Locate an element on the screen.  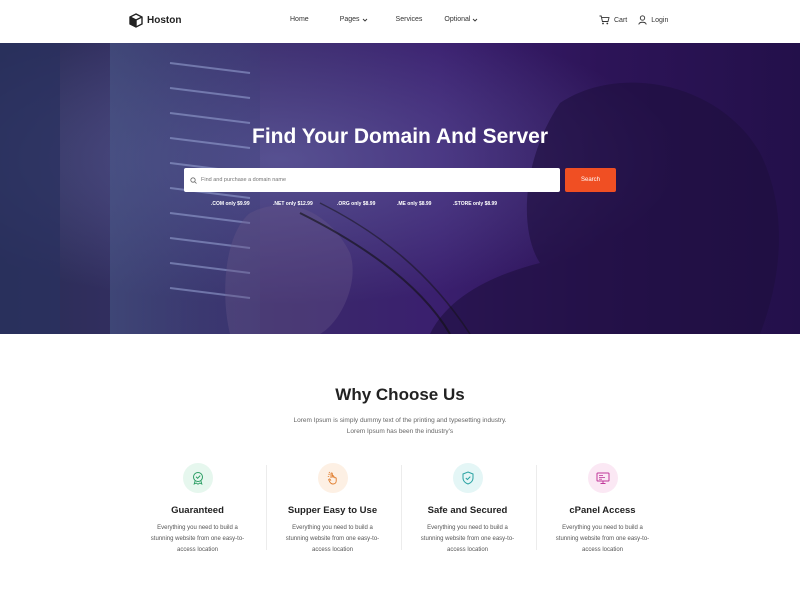
domain-search-field is located at coordinates (372, 180).